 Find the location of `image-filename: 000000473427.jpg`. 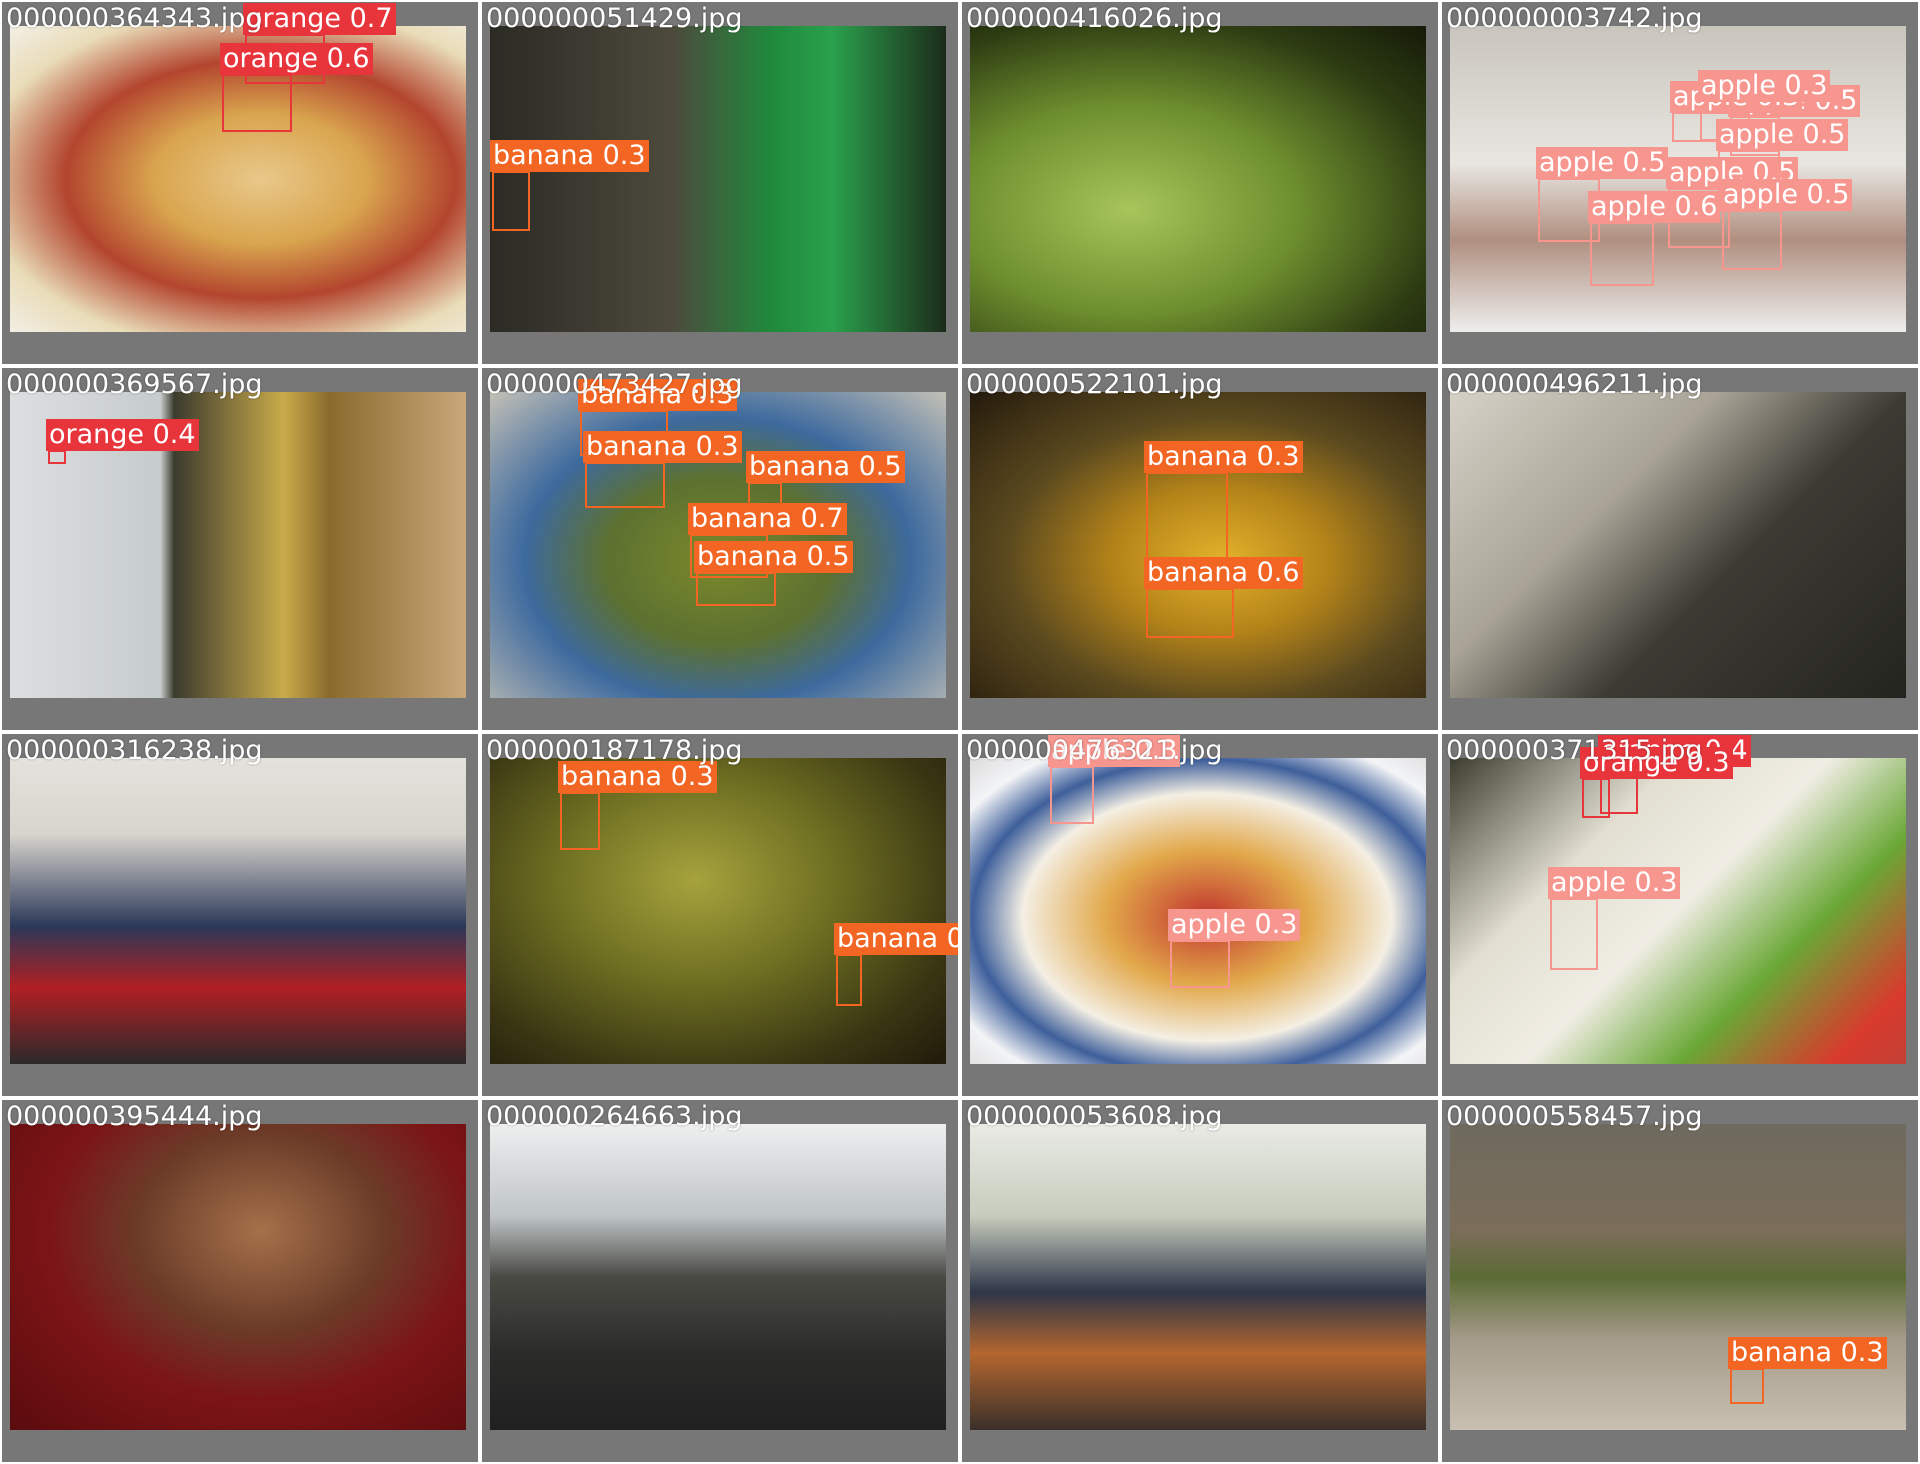

image-filename: 000000473427.jpg is located at coordinates (614, 384).